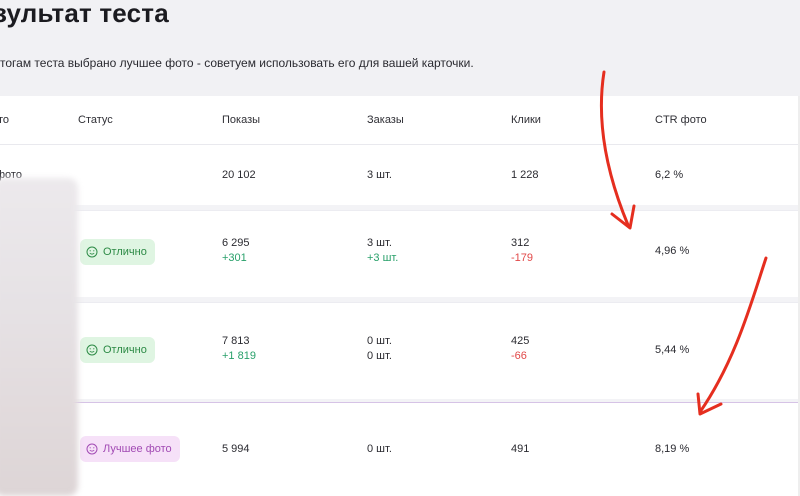  Describe the element at coordinates (522, 250) in the screenshot. I see `clicks-cell: 312 -179` at that location.